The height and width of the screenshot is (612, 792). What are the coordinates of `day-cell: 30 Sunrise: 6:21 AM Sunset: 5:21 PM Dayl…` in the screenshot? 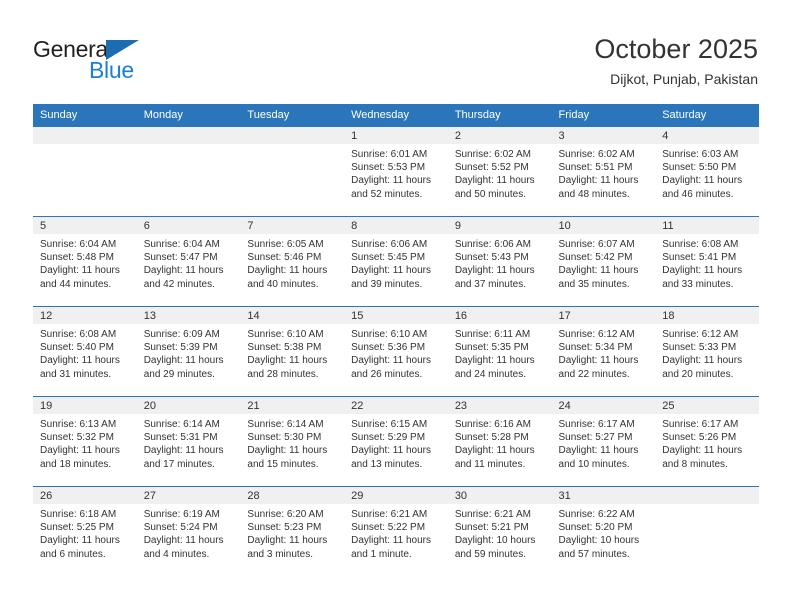 It's located at (499, 531).